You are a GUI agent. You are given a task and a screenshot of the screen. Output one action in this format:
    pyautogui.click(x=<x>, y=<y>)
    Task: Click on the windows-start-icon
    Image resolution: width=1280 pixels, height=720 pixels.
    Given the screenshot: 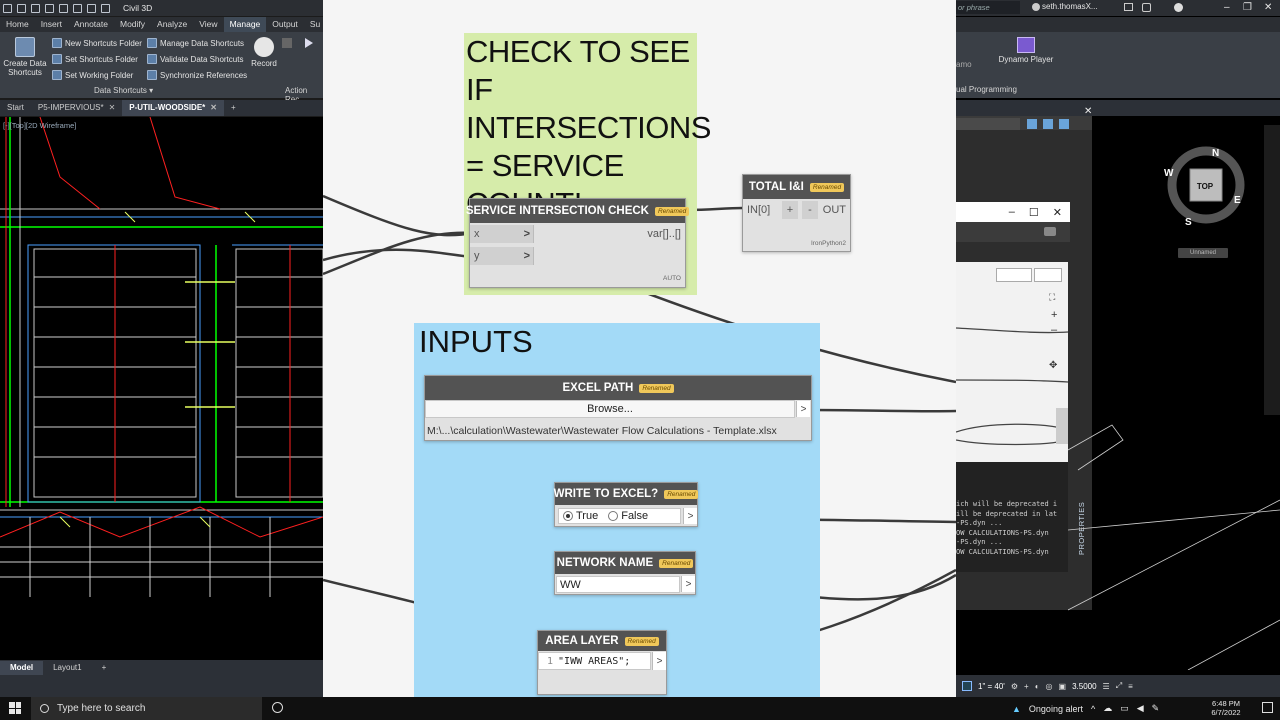 What is the action you would take?
    pyautogui.click(x=15, y=708)
    